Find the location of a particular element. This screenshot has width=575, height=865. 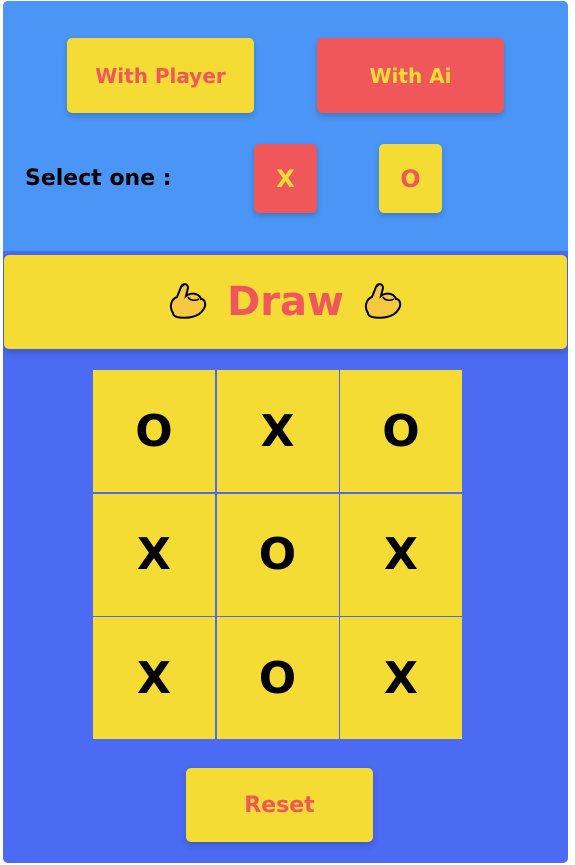

with-player-button: With Player is located at coordinates (160, 75).